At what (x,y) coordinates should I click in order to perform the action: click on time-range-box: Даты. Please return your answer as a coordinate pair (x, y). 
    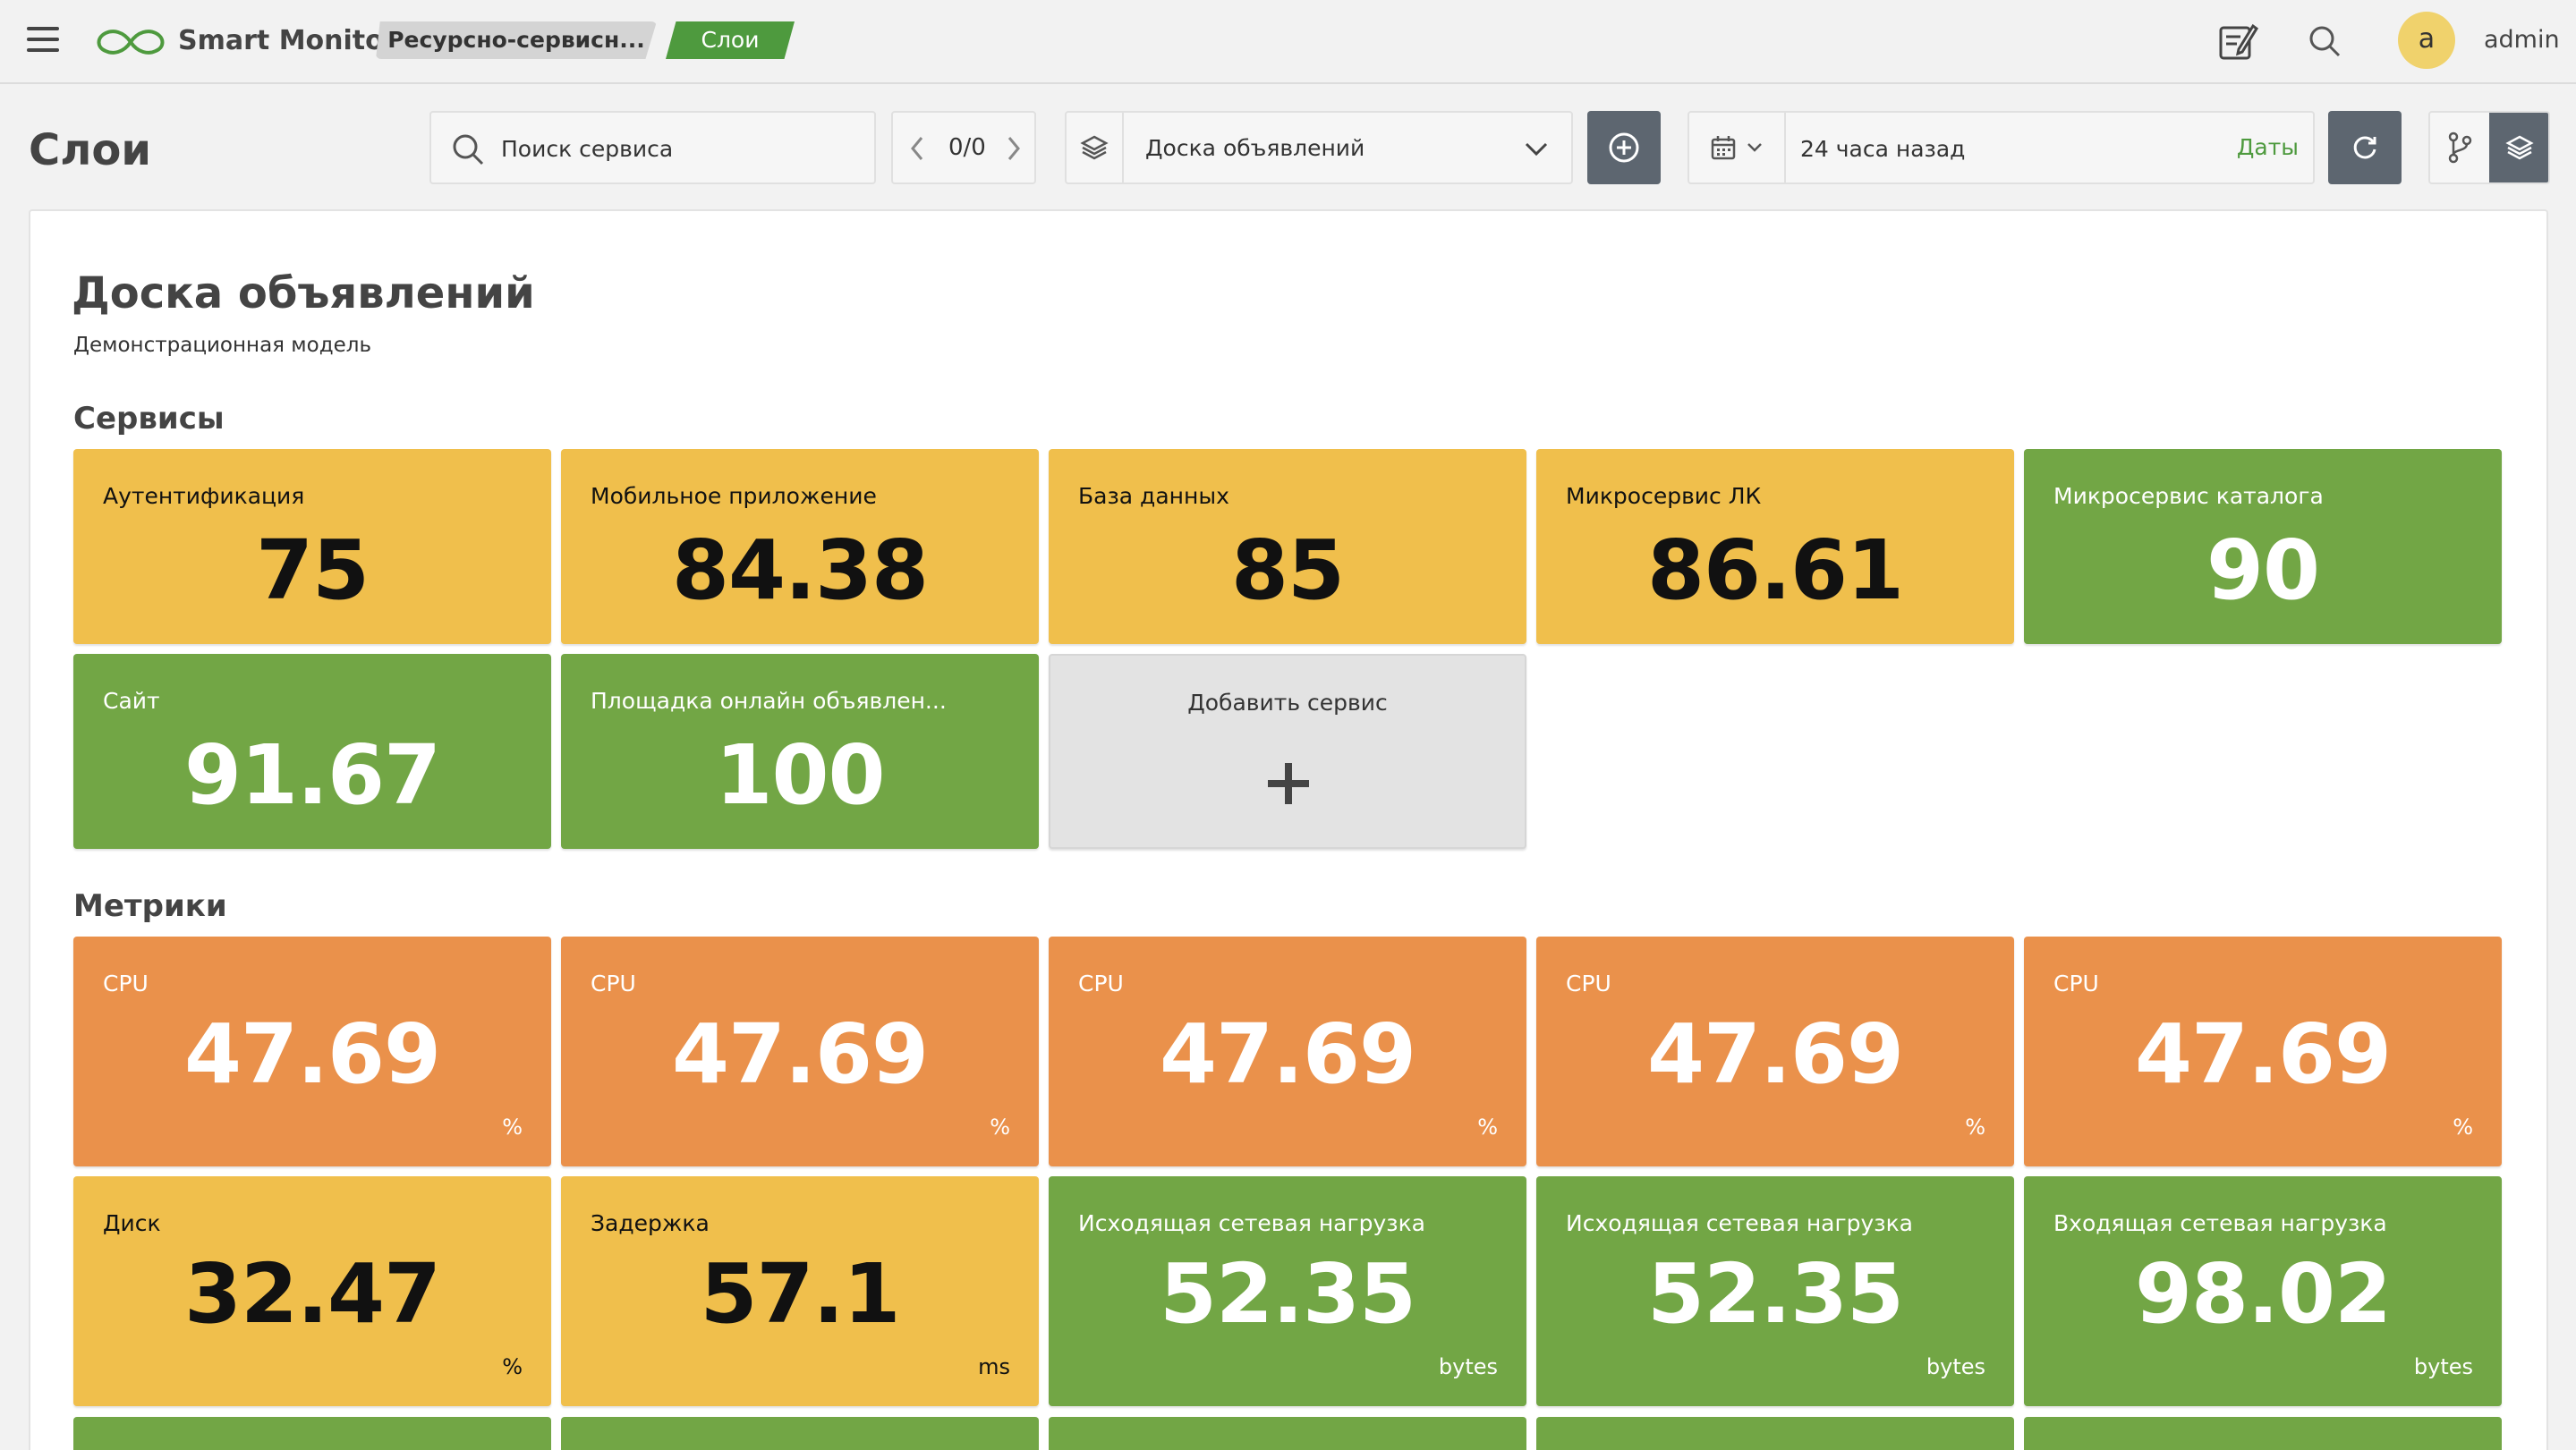
    Looking at the image, I should click on (2001, 147).